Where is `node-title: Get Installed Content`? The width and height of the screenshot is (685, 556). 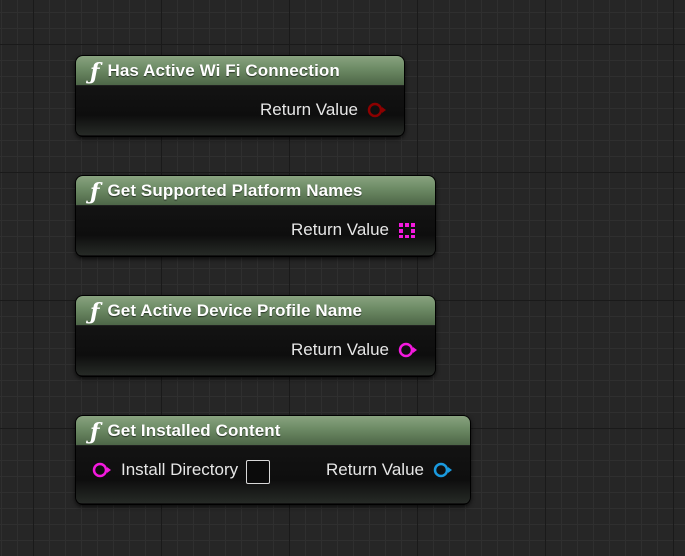
node-title: Get Installed Content is located at coordinates (194, 430).